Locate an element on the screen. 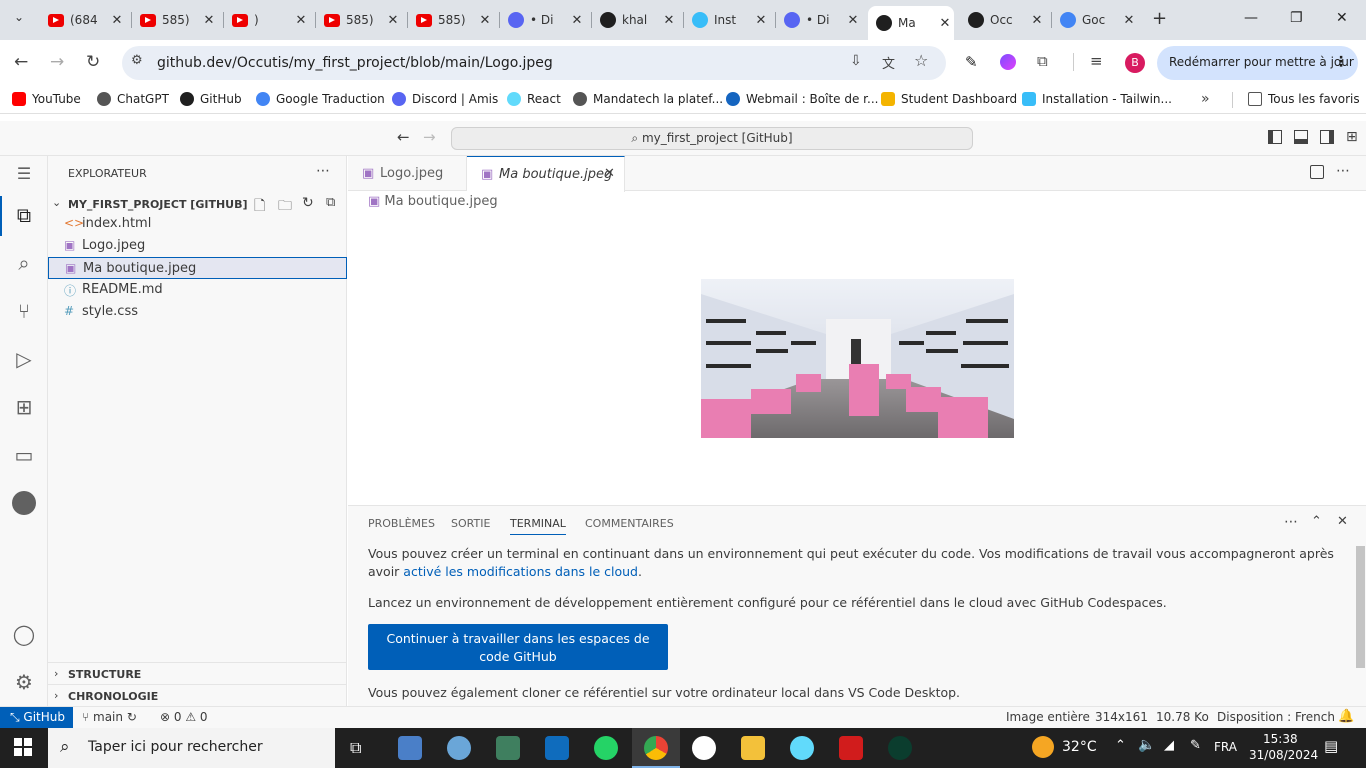 The image size is (1366, 768). image-zoom-status: Image entière is located at coordinates (1048, 717).